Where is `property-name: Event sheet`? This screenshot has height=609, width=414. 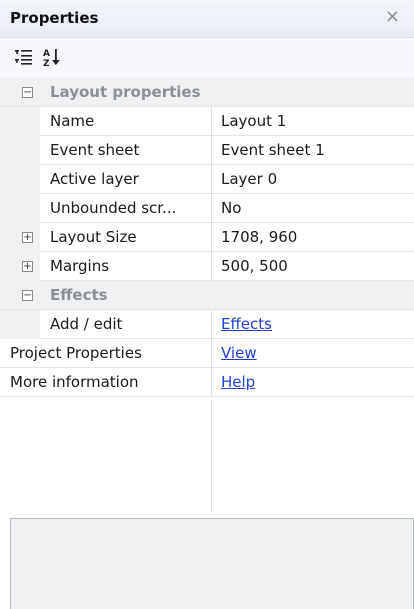
property-name: Event sheet is located at coordinates (95, 150).